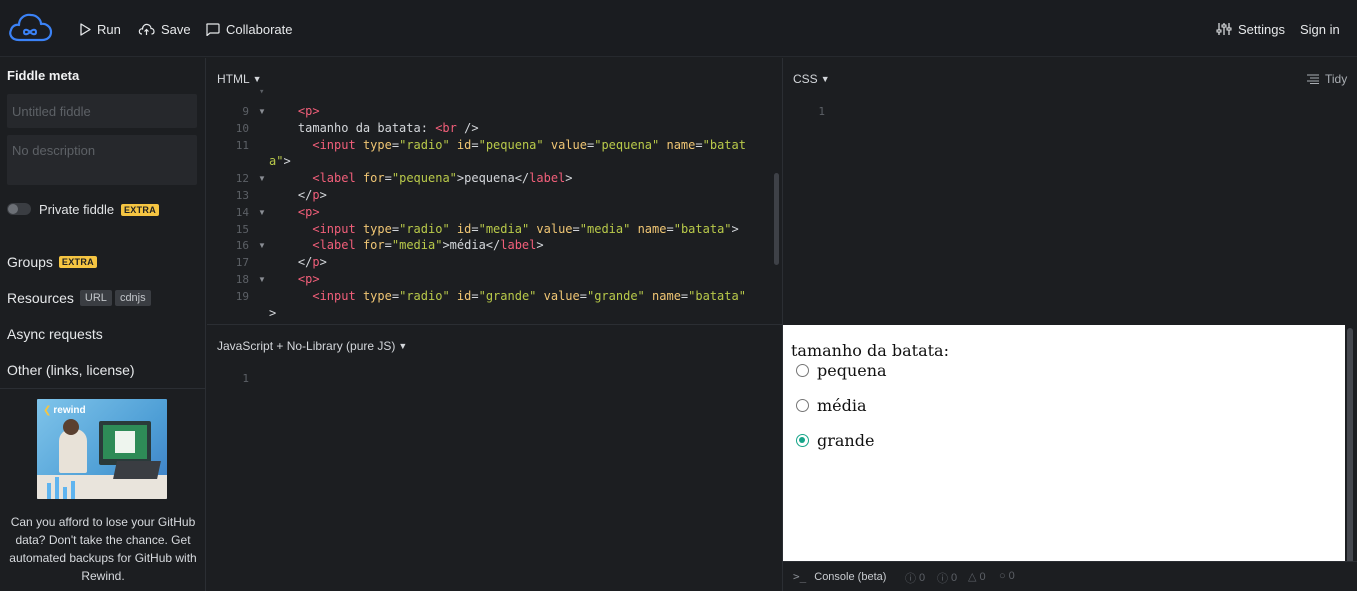  What do you see at coordinates (1250, 29) in the screenshot?
I see `settings-button: Settings` at bounding box center [1250, 29].